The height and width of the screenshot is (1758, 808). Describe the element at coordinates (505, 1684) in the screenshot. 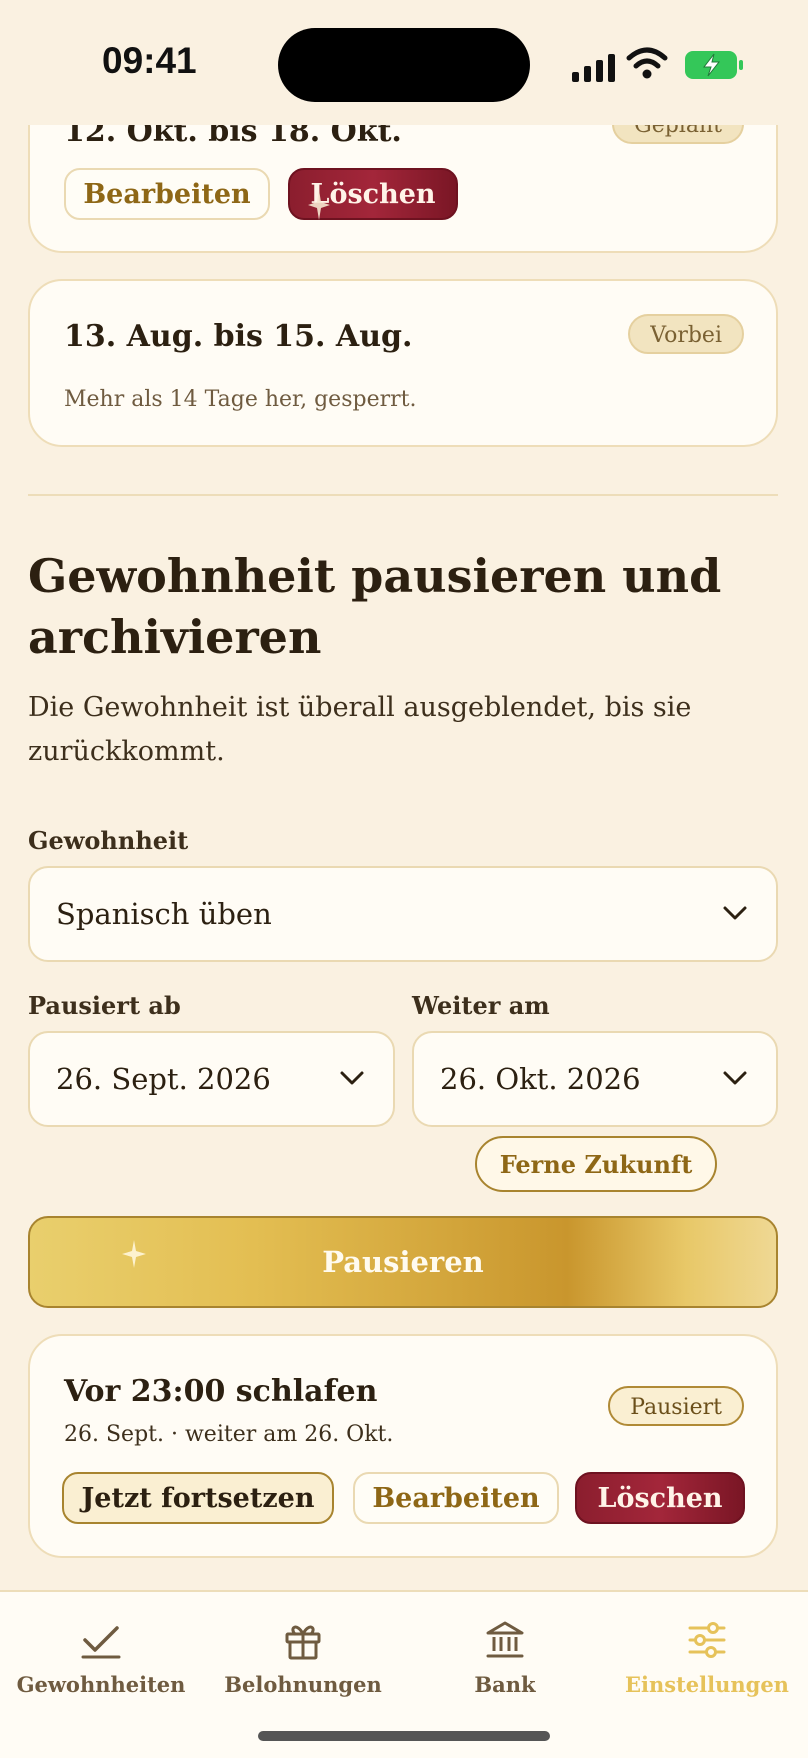

I see `tab-label: Bank` at that location.